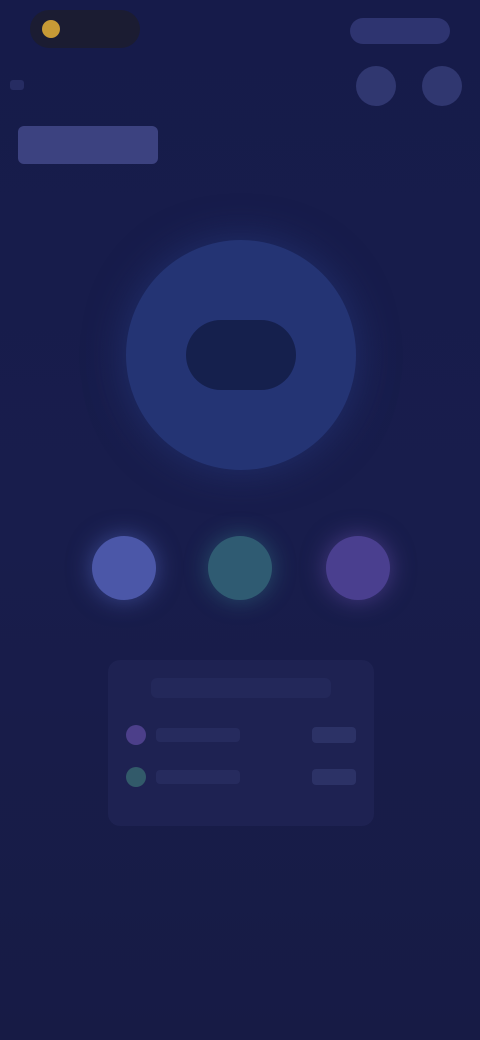 Image resolution: width=480 pixels, height=1040 pixels. Describe the element at coordinates (51, 29) in the screenshot. I see `status-dot-icon` at that location.